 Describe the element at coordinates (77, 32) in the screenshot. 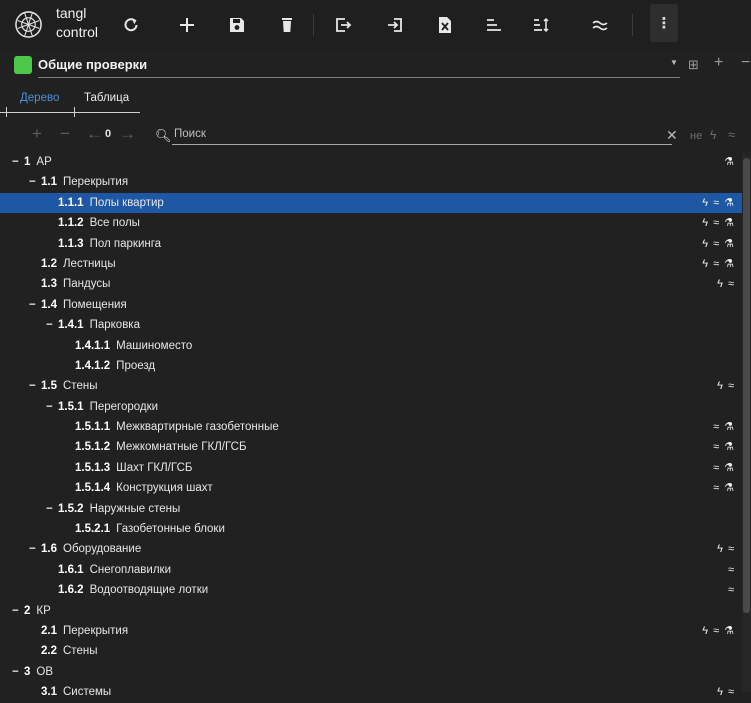

I see `logo-line2: control` at that location.